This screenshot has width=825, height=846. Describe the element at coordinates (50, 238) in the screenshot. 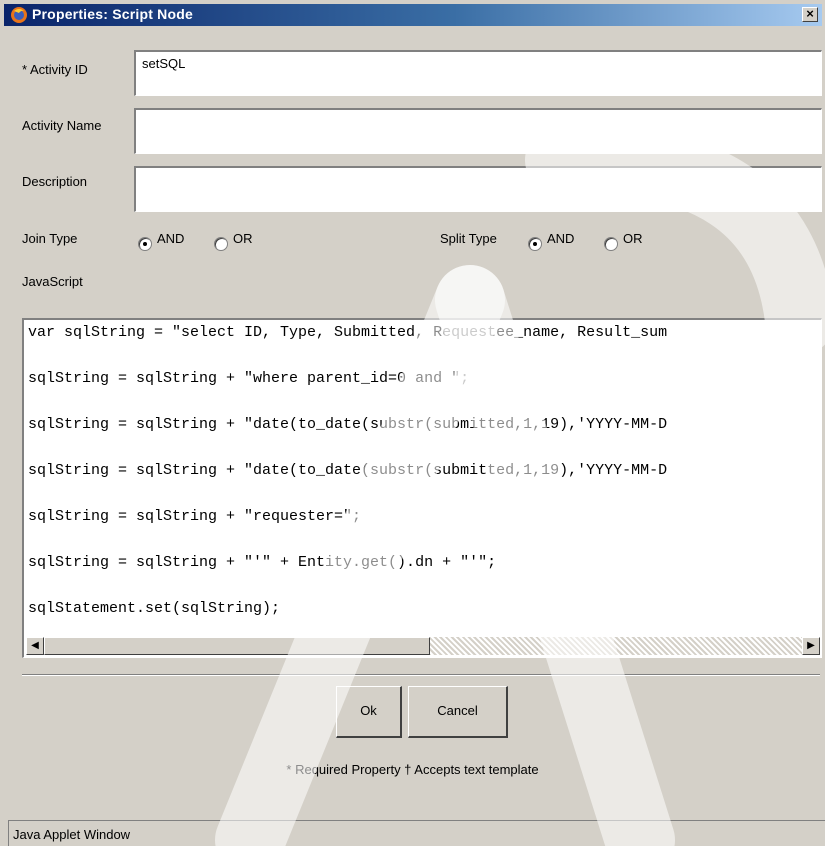

I see `join-type-label: Join Type` at that location.